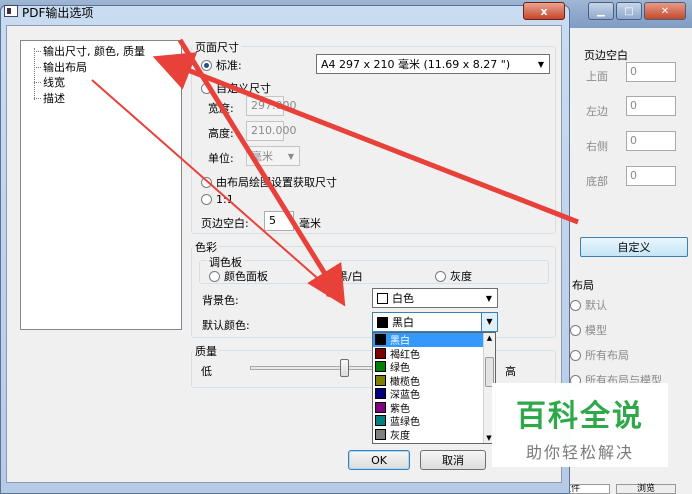  What do you see at coordinates (226, 325) in the screenshot?
I see `default-color-label: 默认颜色:` at bounding box center [226, 325].